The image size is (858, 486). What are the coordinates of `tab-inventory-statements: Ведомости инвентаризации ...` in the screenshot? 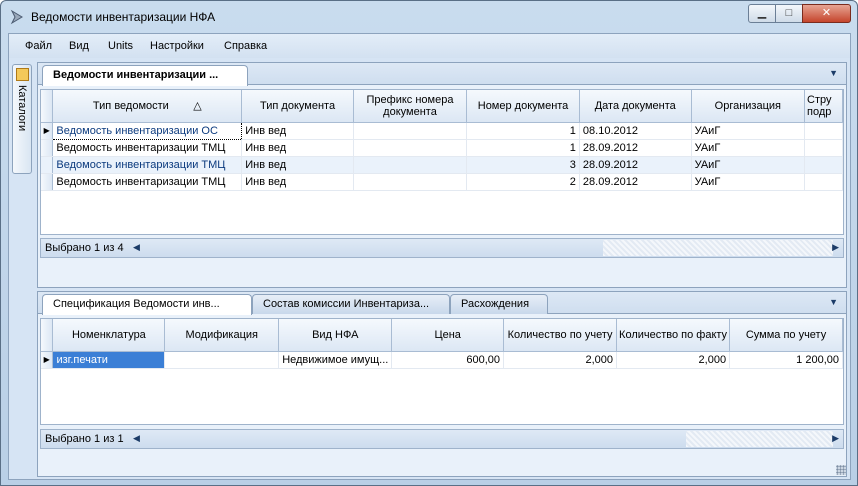 It's located at (145, 75).